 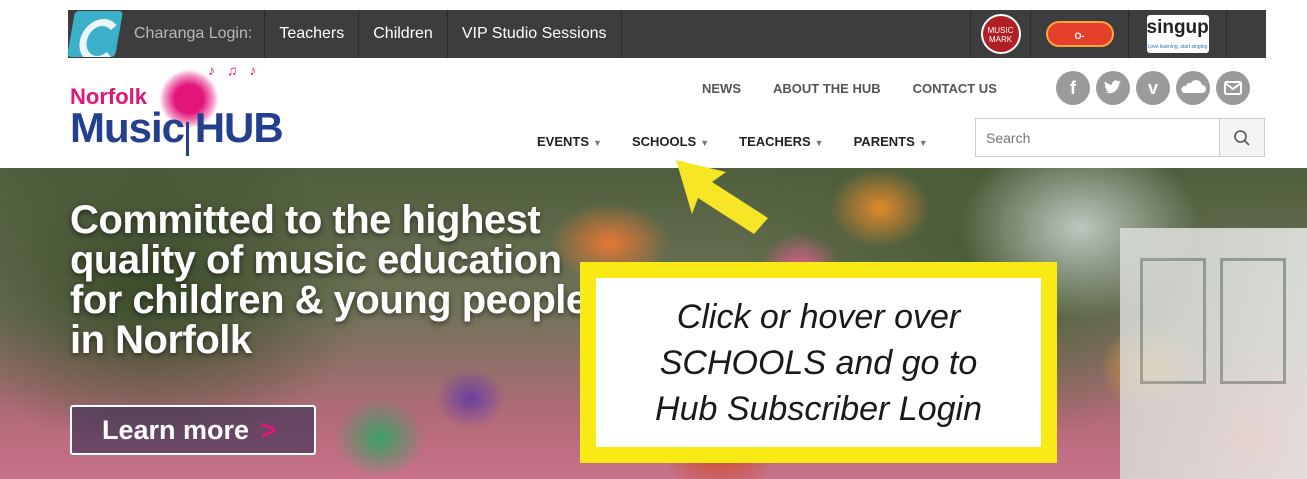 What do you see at coordinates (1079, 44) in the screenshot?
I see `o-generator-logo: O-GENERATOR` at bounding box center [1079, 44].